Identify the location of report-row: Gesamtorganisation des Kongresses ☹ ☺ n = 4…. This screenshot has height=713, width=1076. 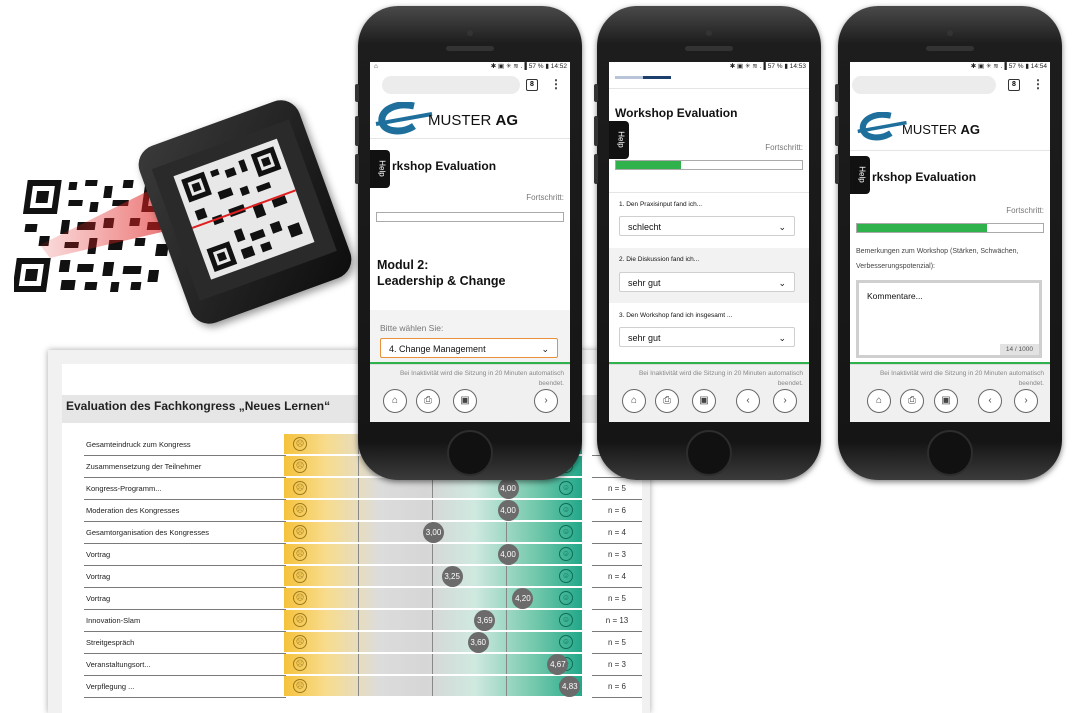
(363, 533).